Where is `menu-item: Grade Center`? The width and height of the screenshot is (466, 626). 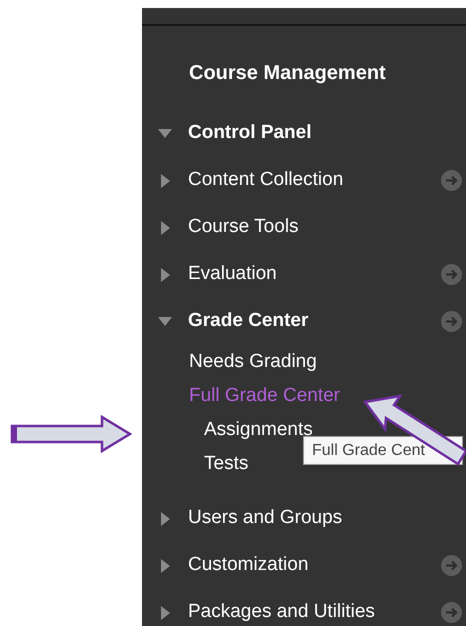
menu-item: Grade Center is located at coordinates (248, 321).